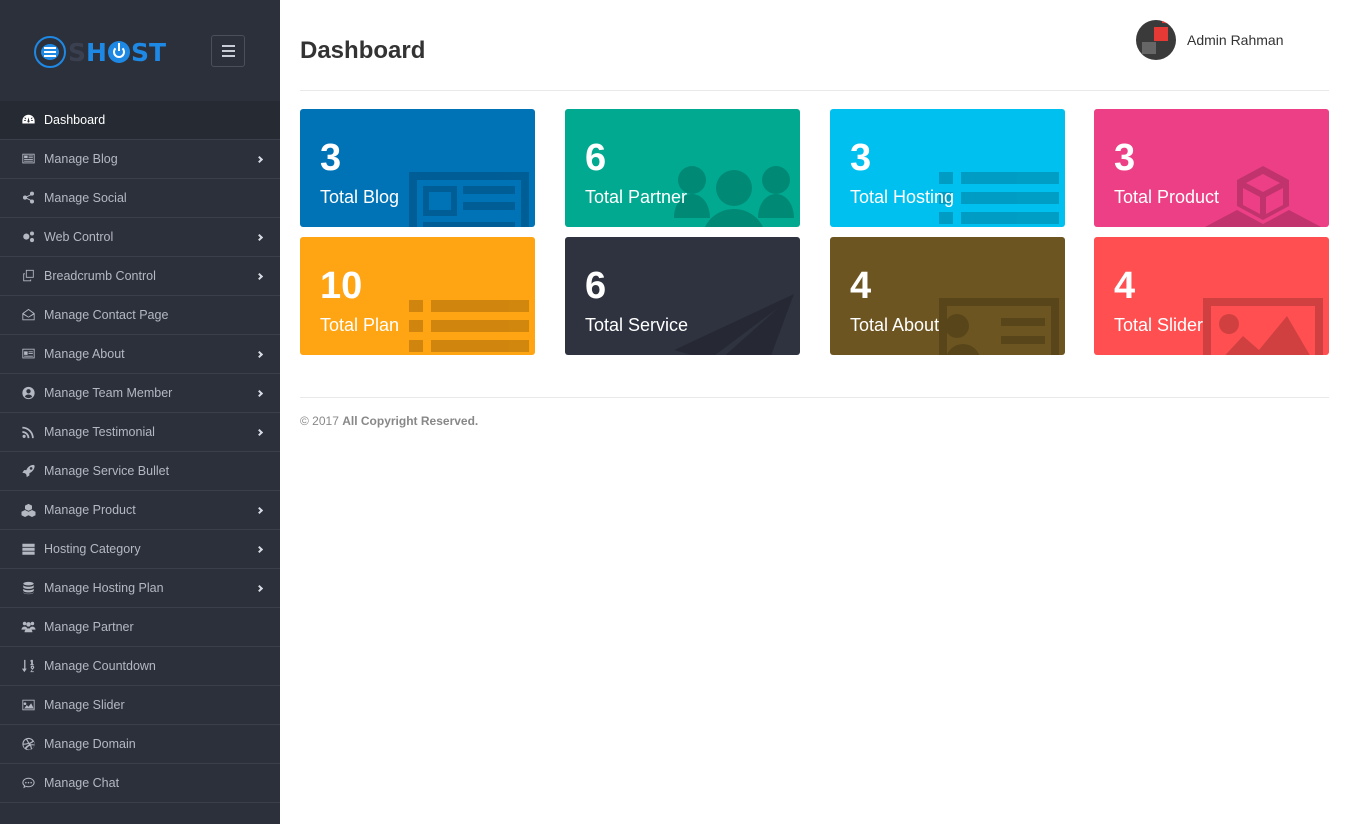 Image resolution: width=1349 pixels, height=824 pixels. What do you see at coordinates (140, 744) in the screenshot?
I see `sidebar-item-manage-domain: Manage Domain` at bounding box center [140, 744].